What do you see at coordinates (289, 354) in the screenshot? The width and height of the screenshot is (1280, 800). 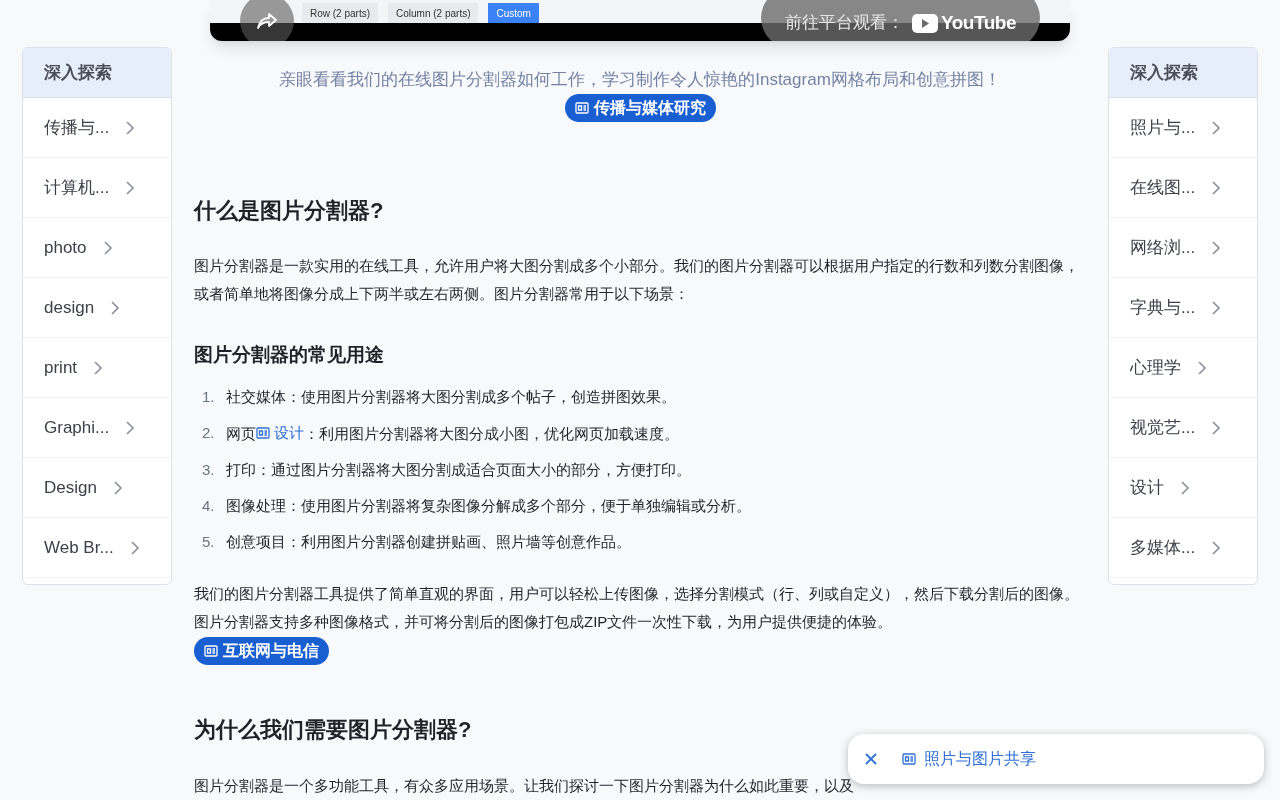 I see `subsection-heading: 图片分割器的常见用途` at bounding box center [289, 354].